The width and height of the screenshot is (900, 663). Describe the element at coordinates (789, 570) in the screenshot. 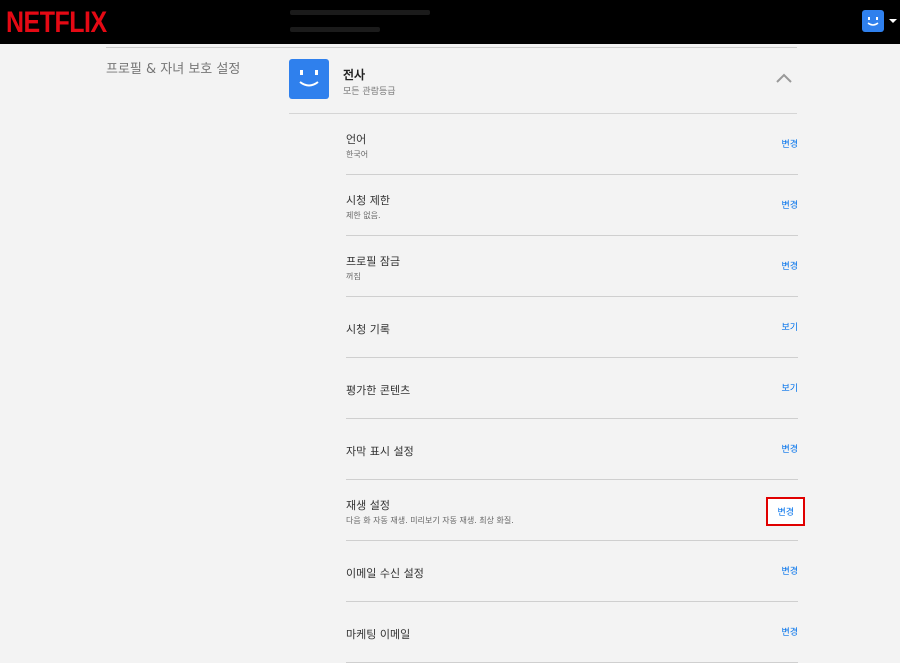

I see `change-email-preferences-link: 변경` at that location.